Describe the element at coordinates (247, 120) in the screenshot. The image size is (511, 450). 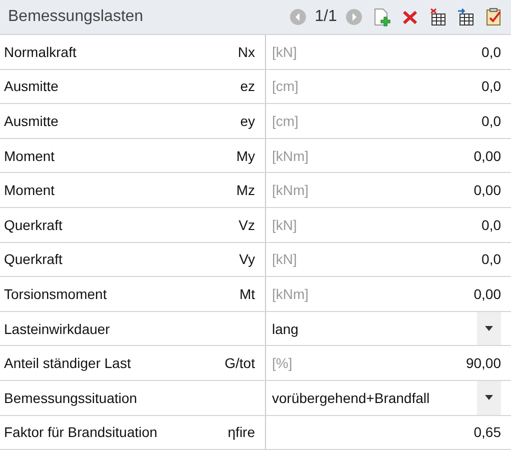
I see `symbol-label: ey` at that location.